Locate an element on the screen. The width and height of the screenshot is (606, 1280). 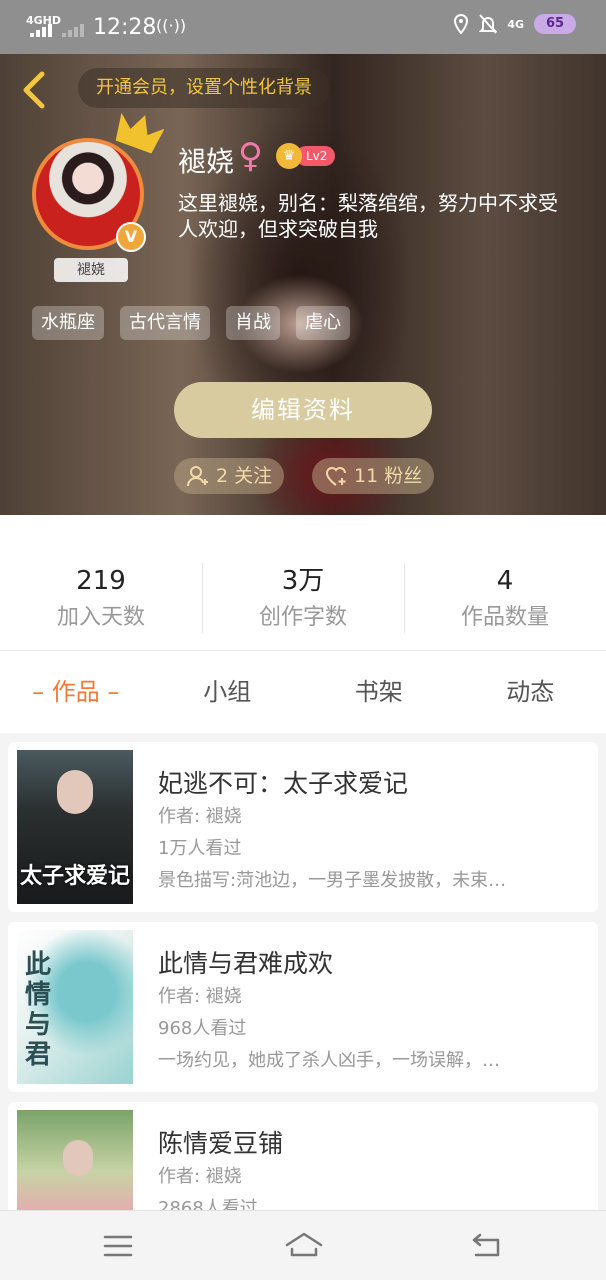
stat-value: 3万 is located at coordinates (303, 581).